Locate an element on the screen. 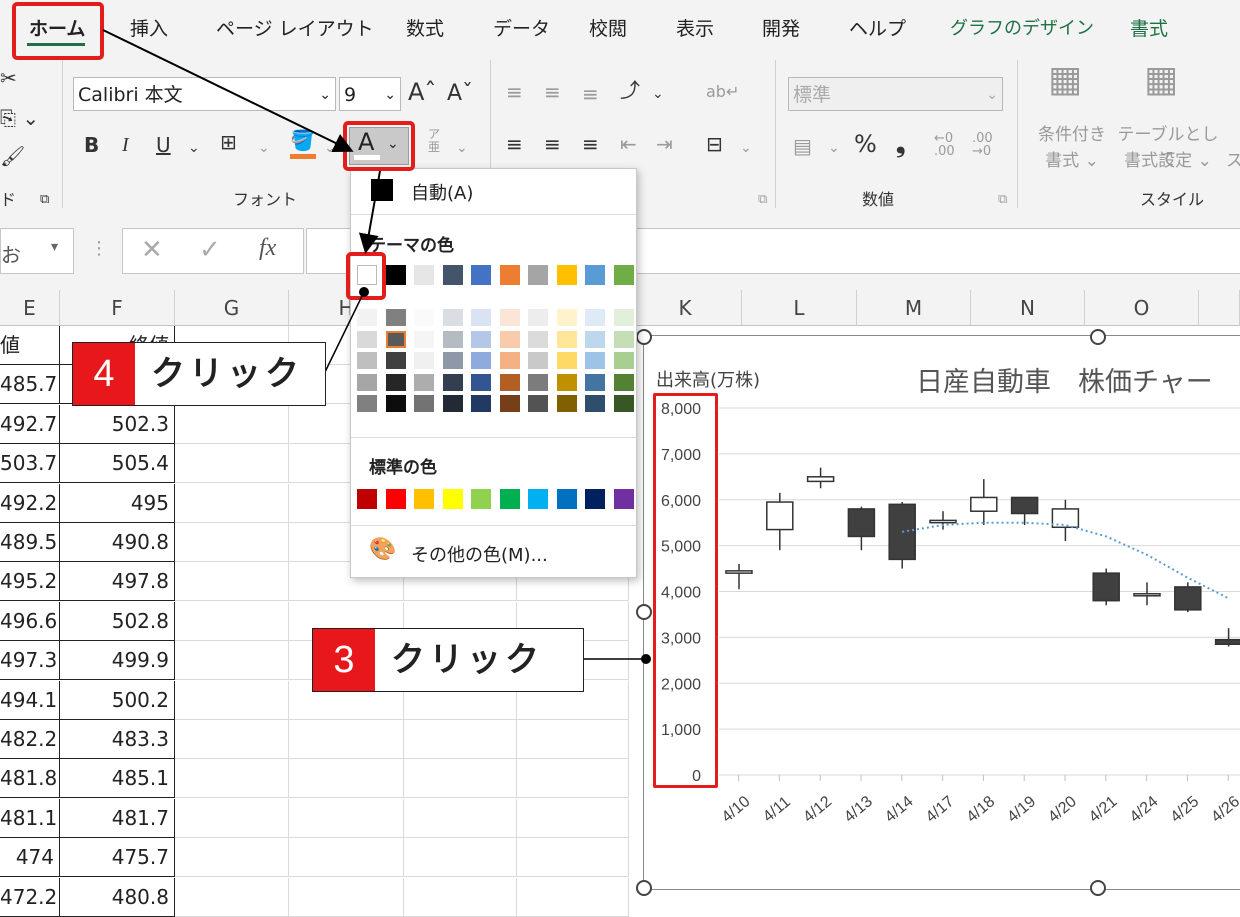 The width and height of the screenshot is (1240, 917). callout-step-4: 4 クリック is located at coordinates (199, 374).